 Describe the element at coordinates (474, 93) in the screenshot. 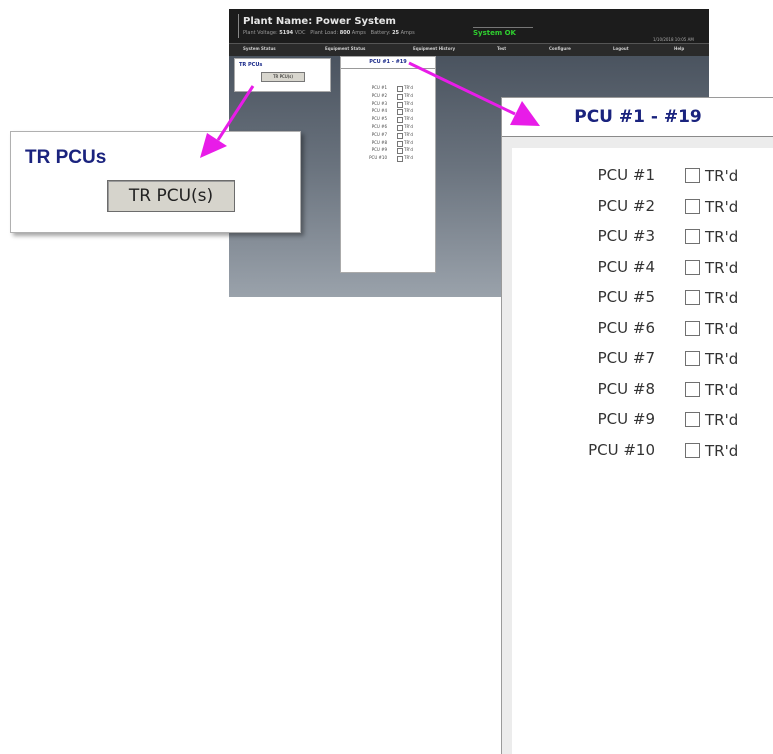

I see `arrow-to-pcu-panel` at that location.